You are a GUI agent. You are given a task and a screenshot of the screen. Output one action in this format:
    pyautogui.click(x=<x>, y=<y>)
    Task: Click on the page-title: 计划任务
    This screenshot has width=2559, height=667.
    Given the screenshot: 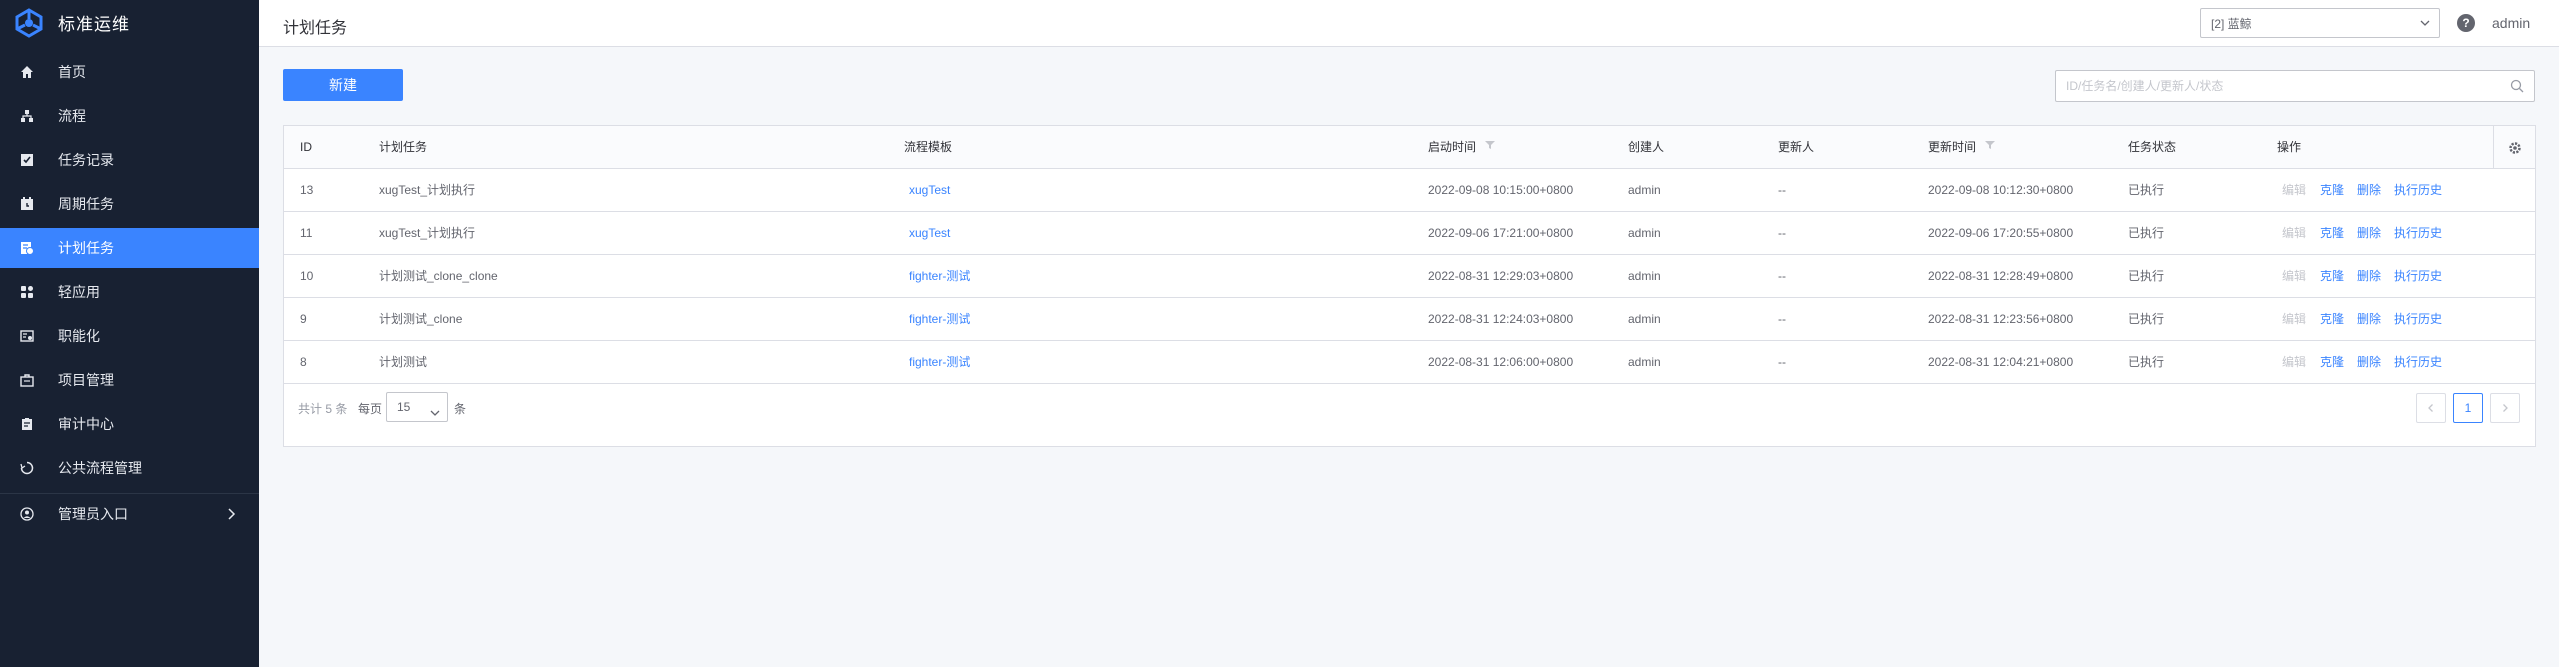 What is the action you would take?
    pyautogui.click(x=315, y=28)
    